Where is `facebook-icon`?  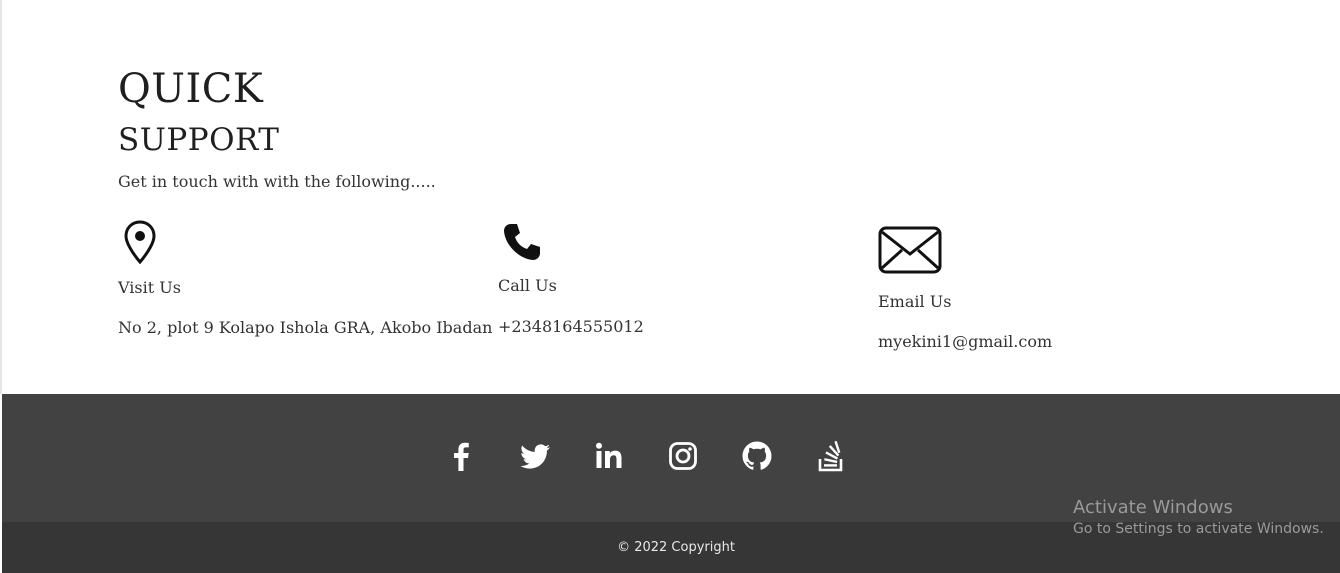 facebook-icon is located at coordinates (461, 456).